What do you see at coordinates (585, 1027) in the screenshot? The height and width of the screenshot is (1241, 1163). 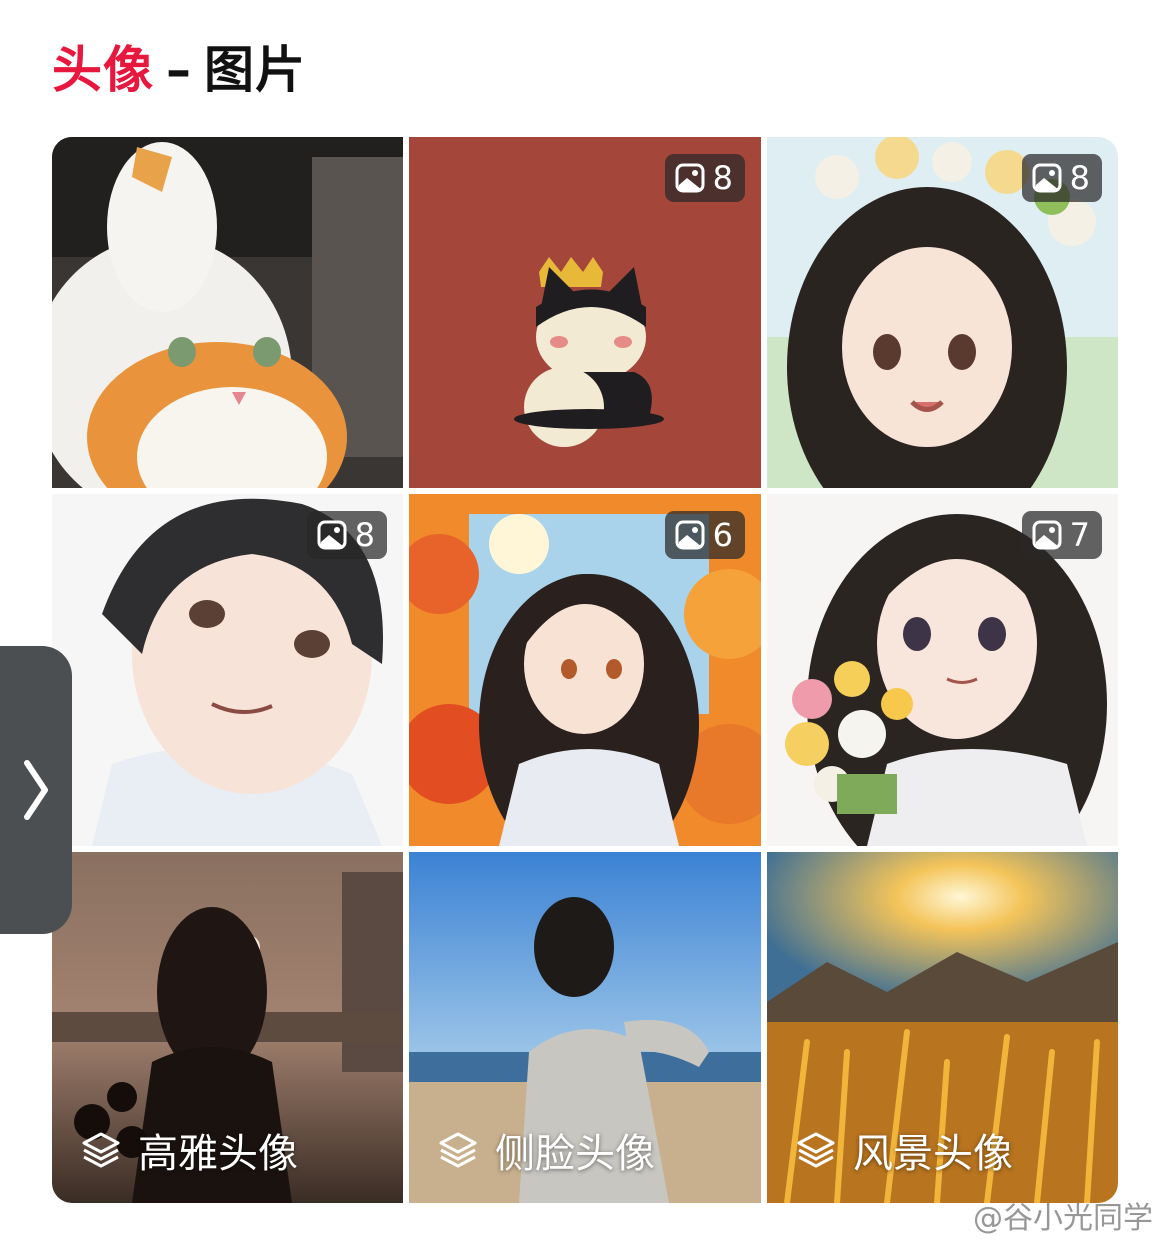 I see `tile-side-profile-beach: 侧脸头像` at bounding box center [585, 1027].